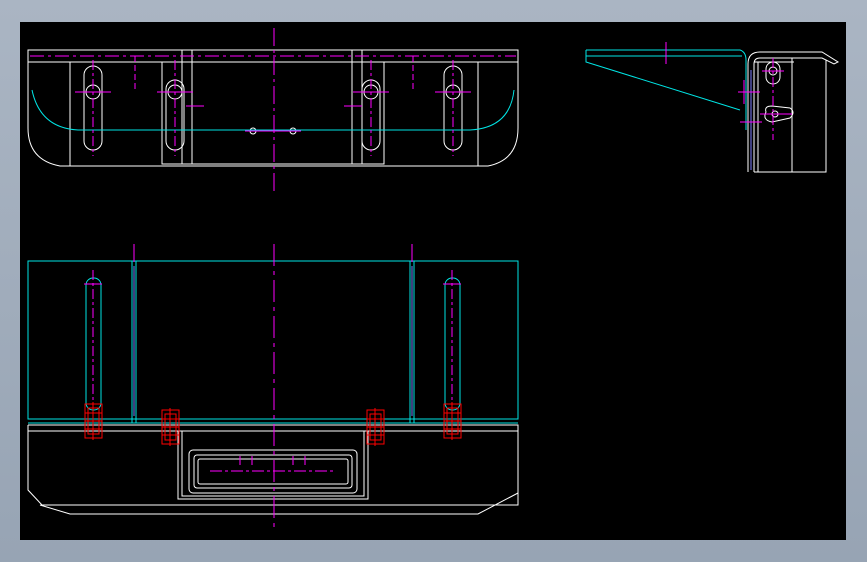 This screenshot has height=562, width=867. I want to click on front-view-hidden, so click(273, 341).